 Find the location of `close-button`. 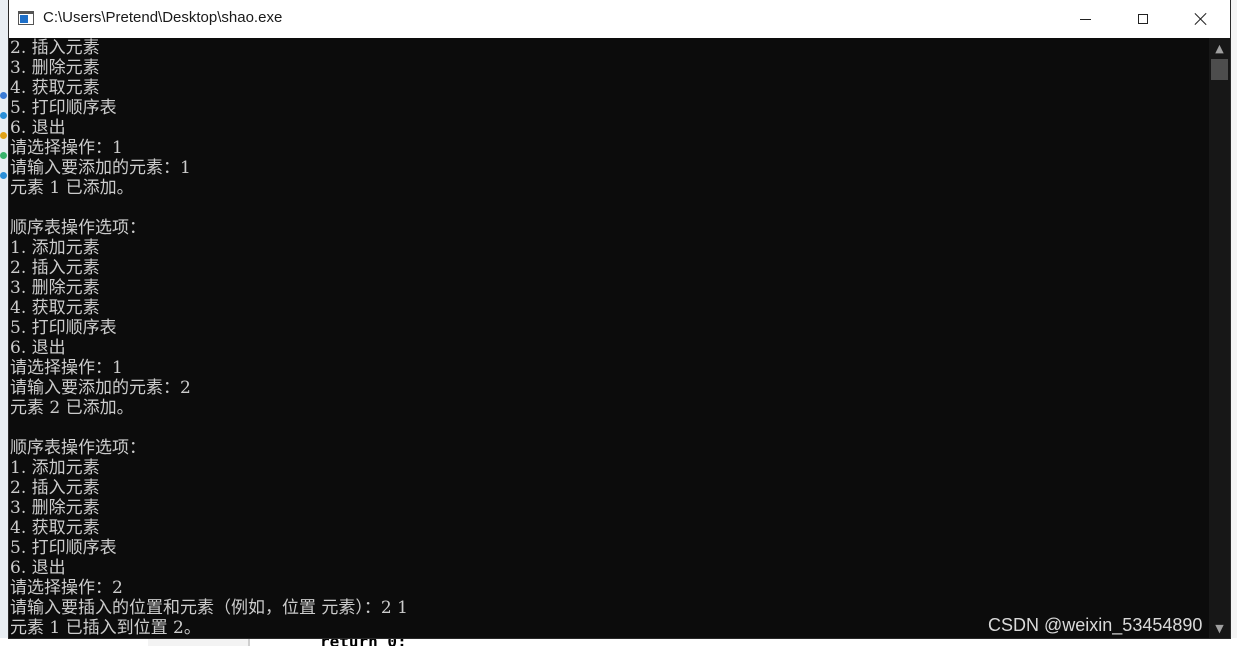

close-button is located at coordinates (1201, 19).